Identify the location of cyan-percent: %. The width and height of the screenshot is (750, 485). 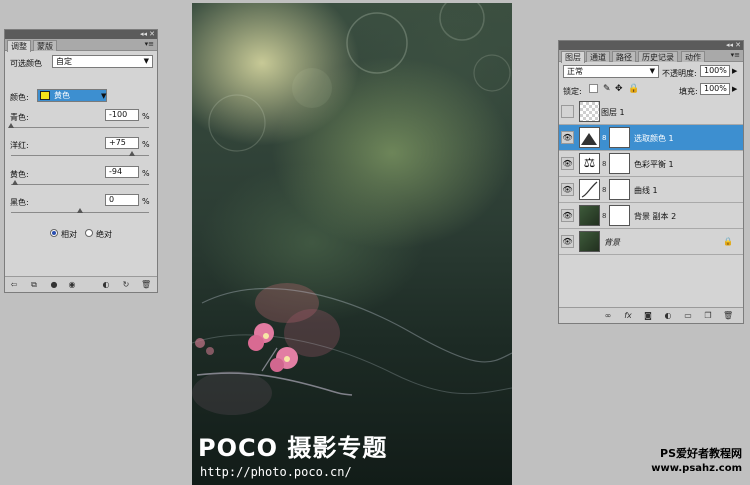
(146, 116).